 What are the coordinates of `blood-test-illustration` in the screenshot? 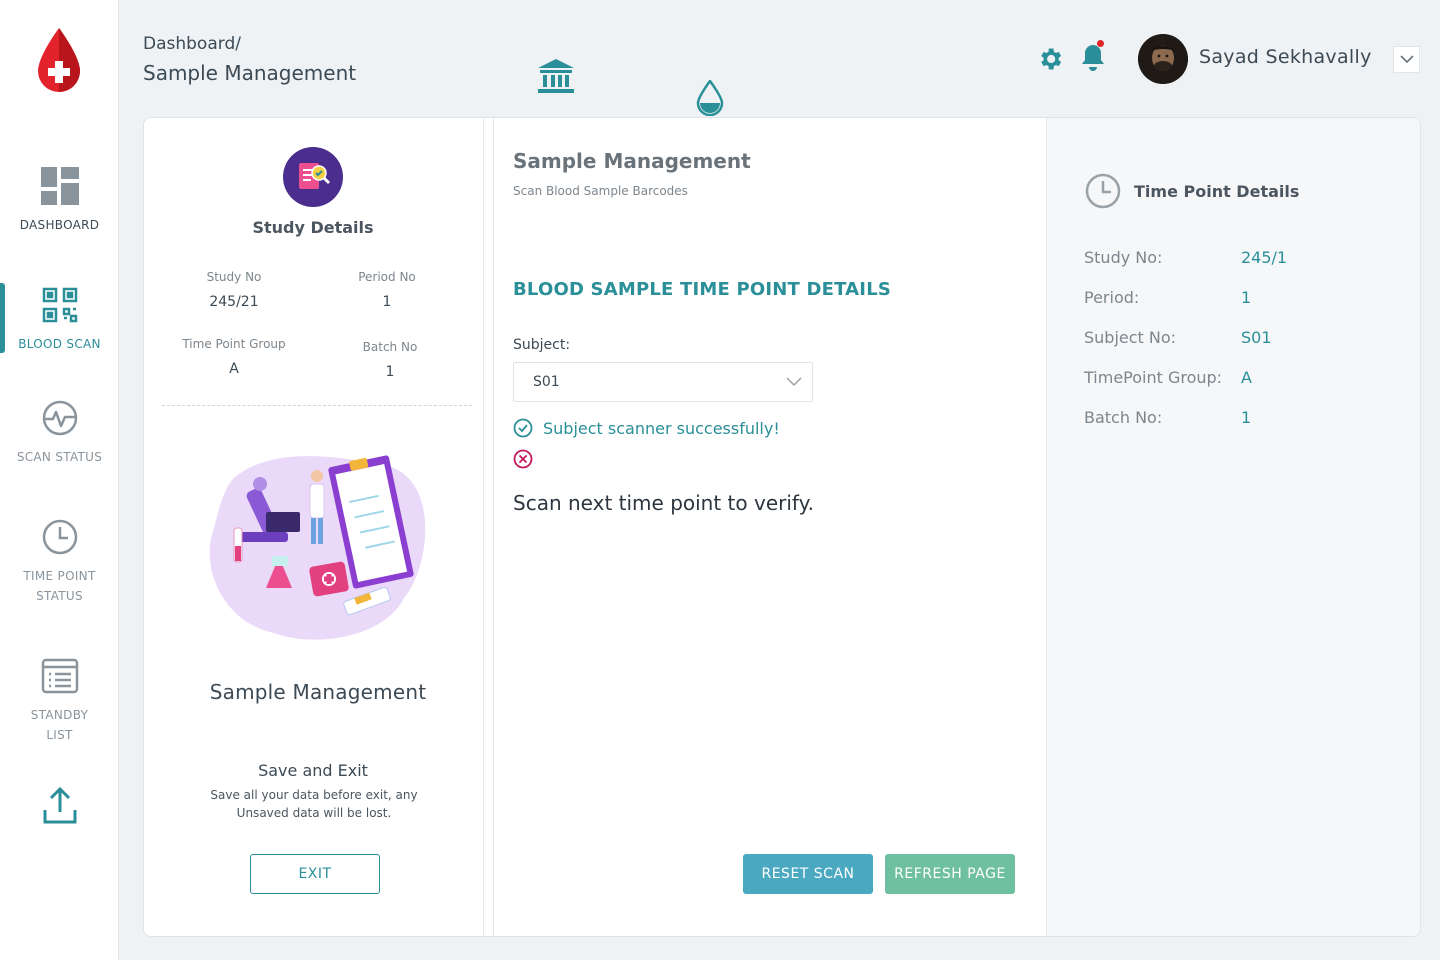 It's located at (317, 547).